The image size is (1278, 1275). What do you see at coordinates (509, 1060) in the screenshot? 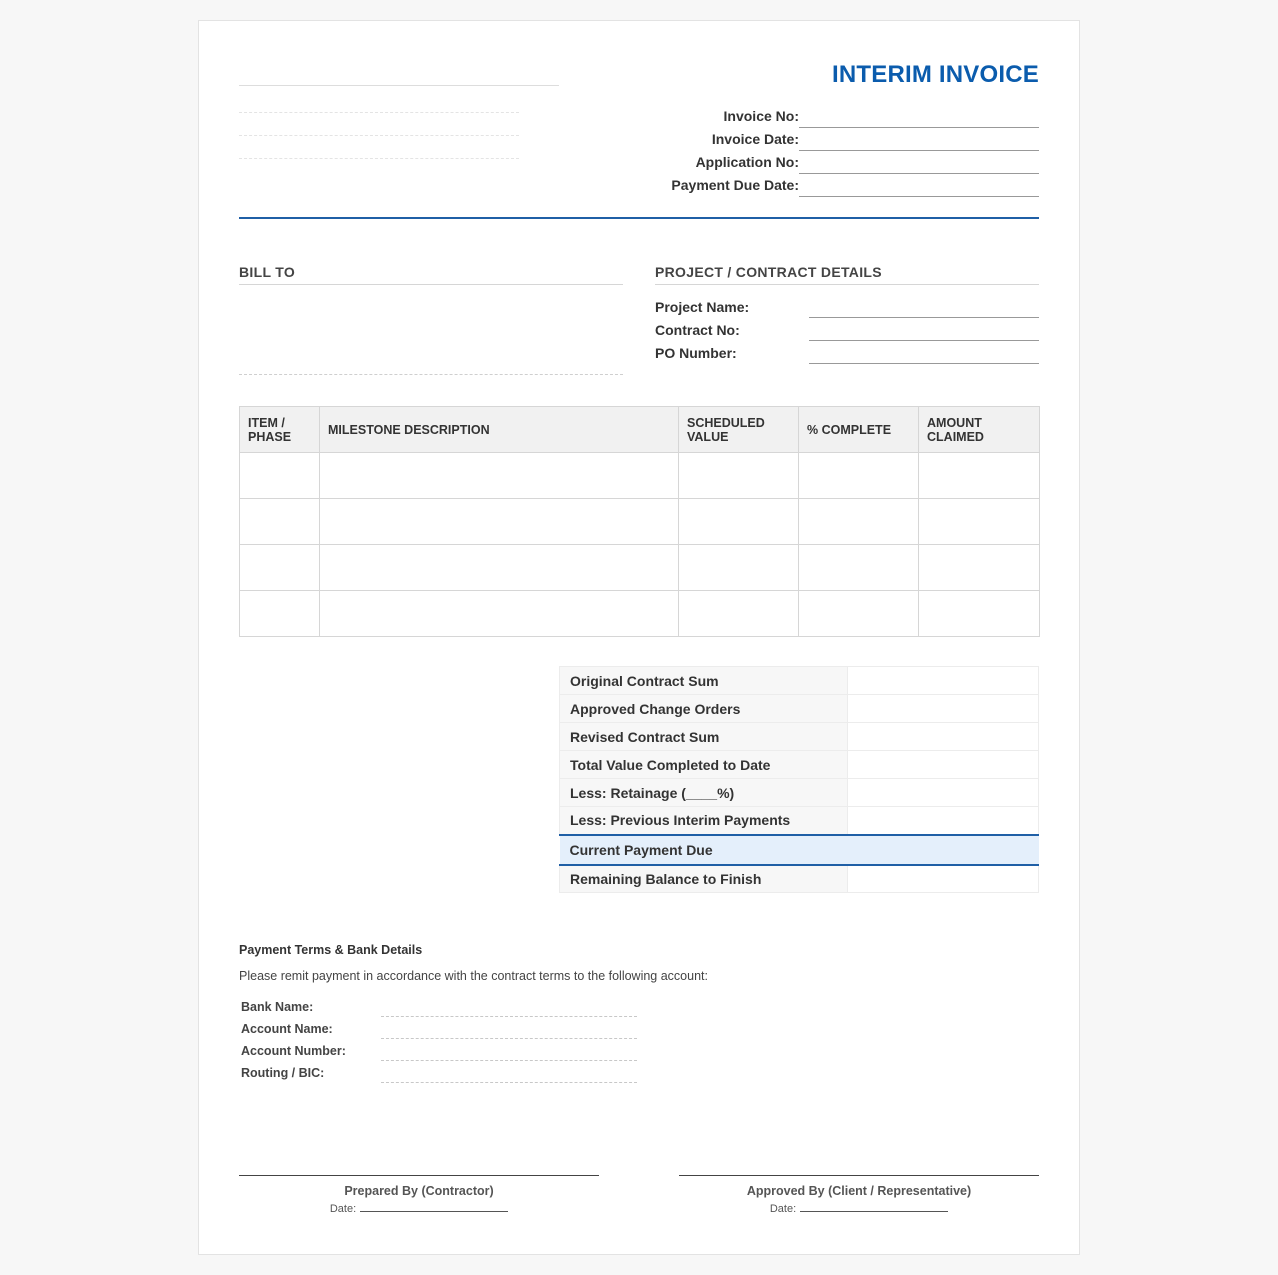
I see `account-number-field` at bounding box center [509, 1060].